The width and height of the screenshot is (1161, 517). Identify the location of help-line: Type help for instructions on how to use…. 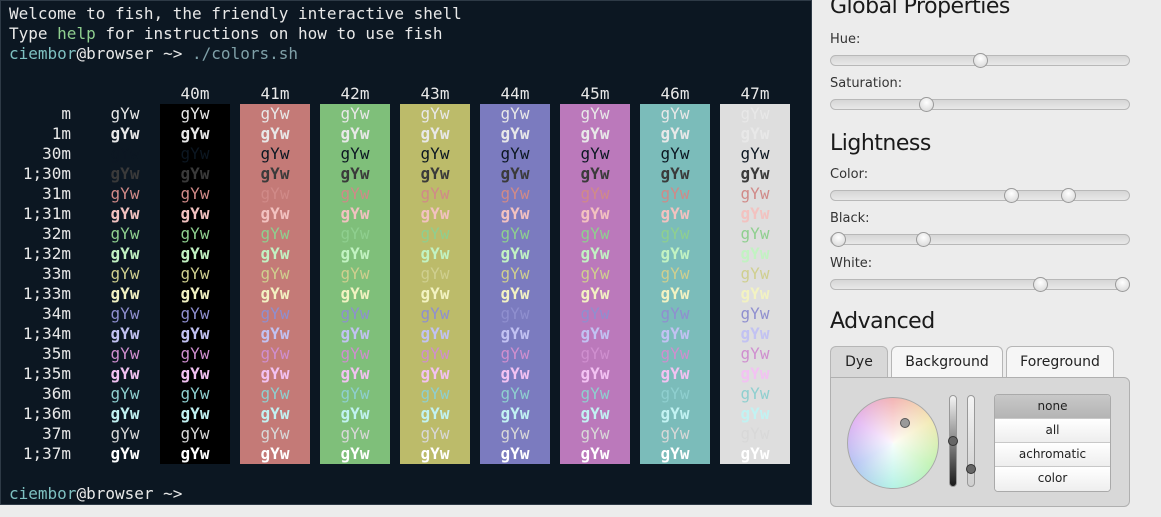
(225, 34).